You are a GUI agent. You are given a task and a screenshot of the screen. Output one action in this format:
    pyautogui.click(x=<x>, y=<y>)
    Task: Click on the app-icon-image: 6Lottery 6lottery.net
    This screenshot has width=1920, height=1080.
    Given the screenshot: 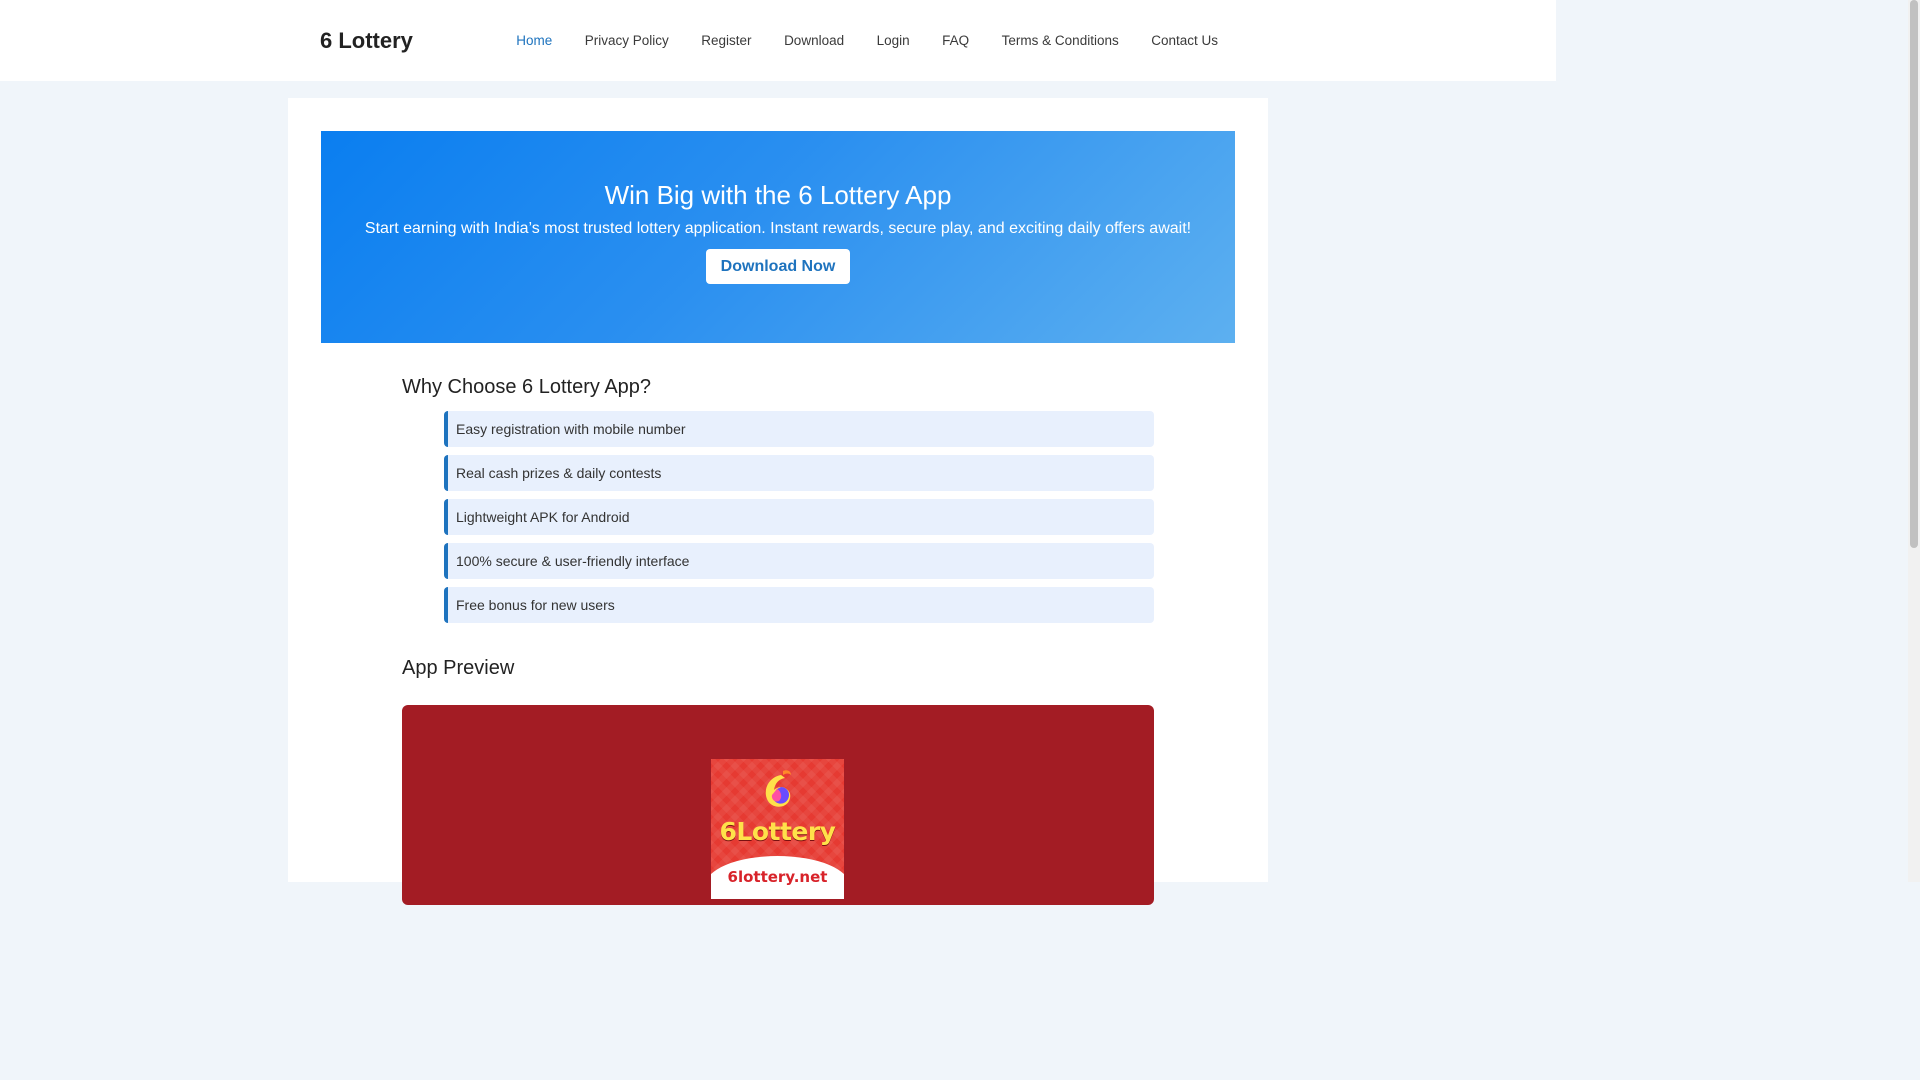 What is the action you would take?
    pyautogui.click(x=777, y=829)
    